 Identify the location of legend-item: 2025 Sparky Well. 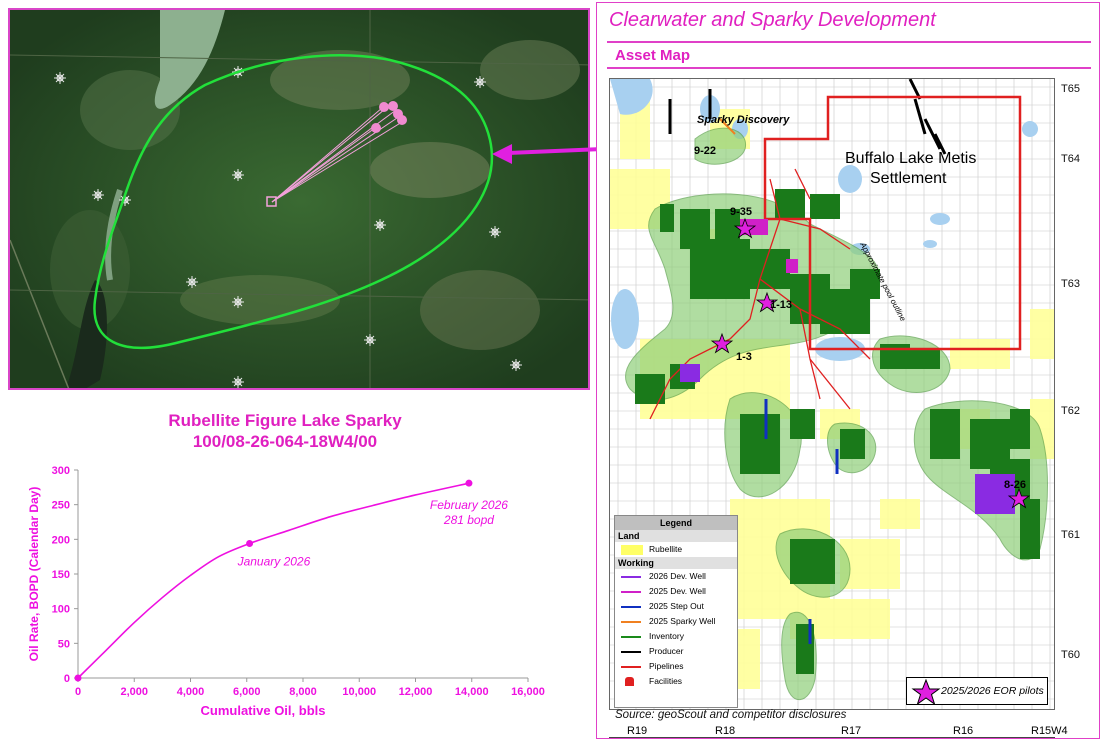
(676, 621).